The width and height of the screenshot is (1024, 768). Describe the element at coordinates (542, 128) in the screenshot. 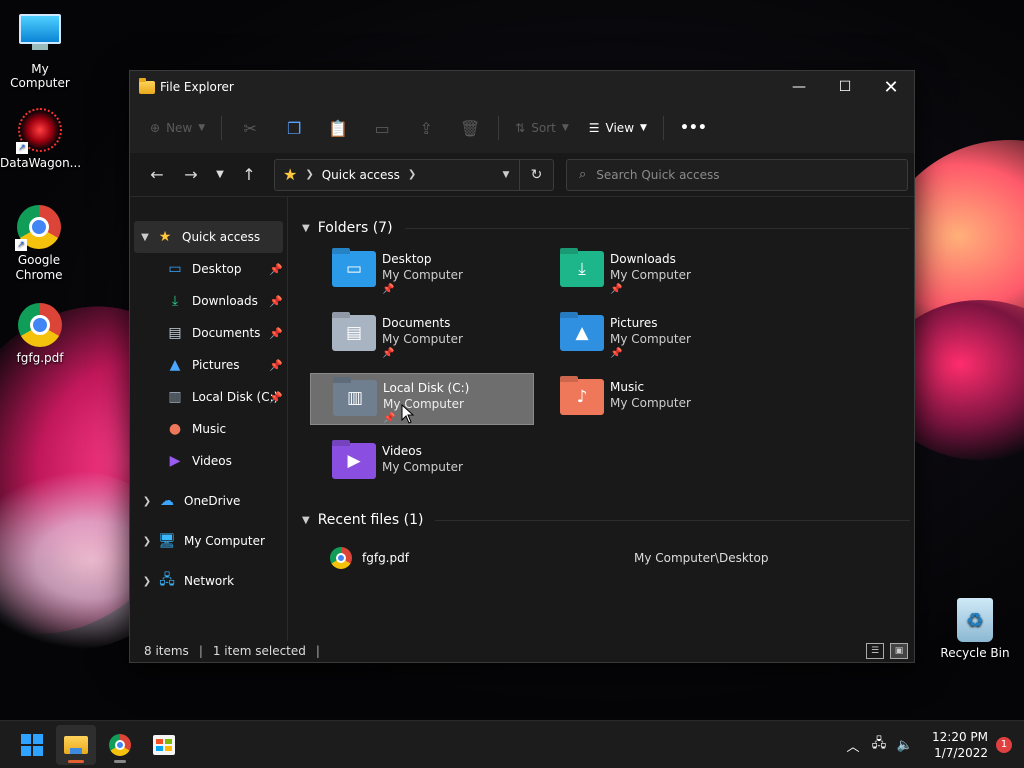

I see `sort-button: ⇅ Sort ▼` at that location.